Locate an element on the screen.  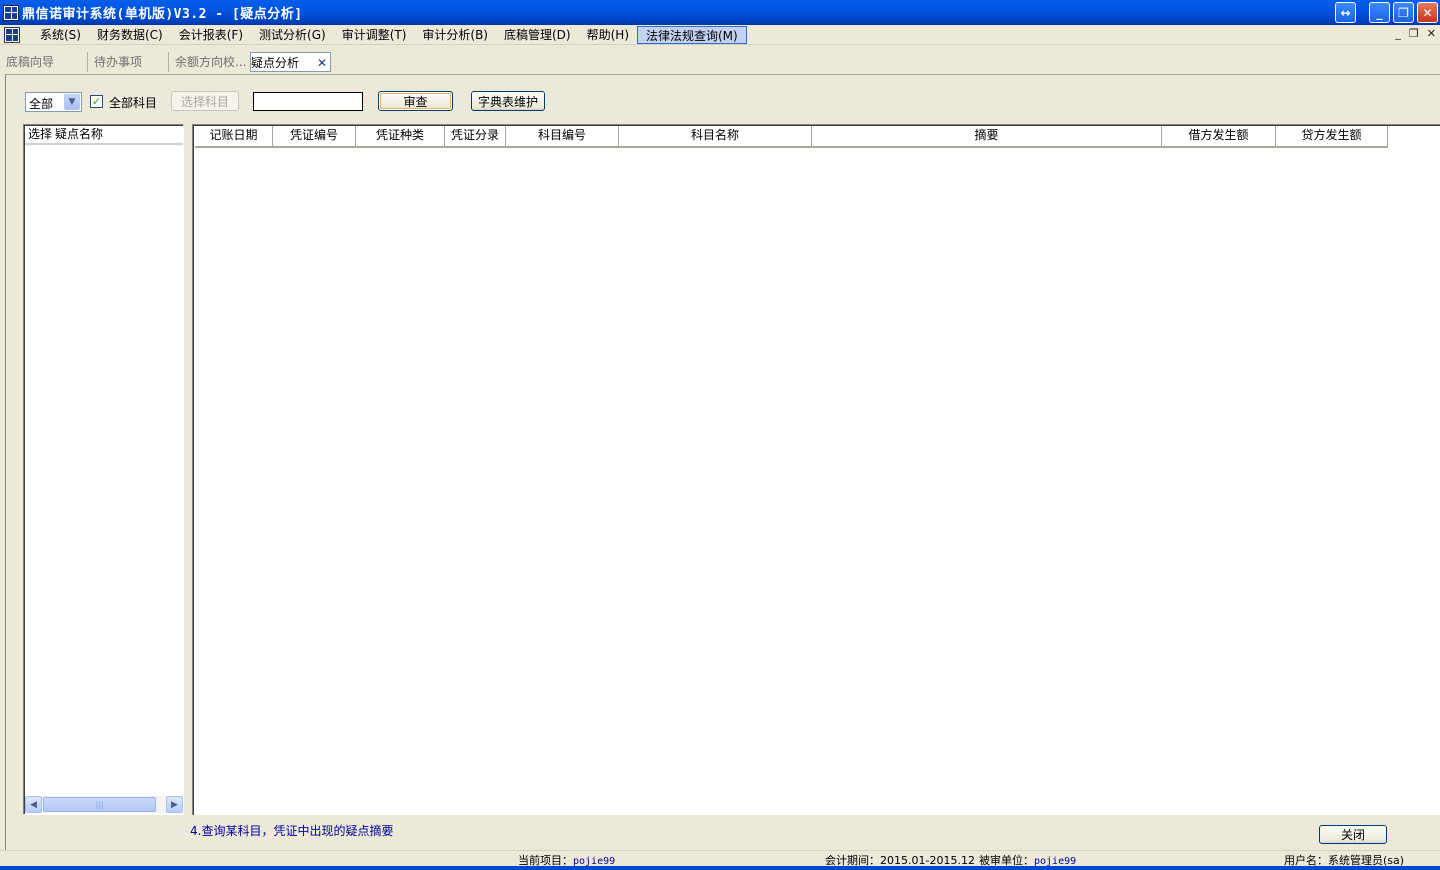
chevron-down-icon: ▼ is located at coordinates (72, 102).